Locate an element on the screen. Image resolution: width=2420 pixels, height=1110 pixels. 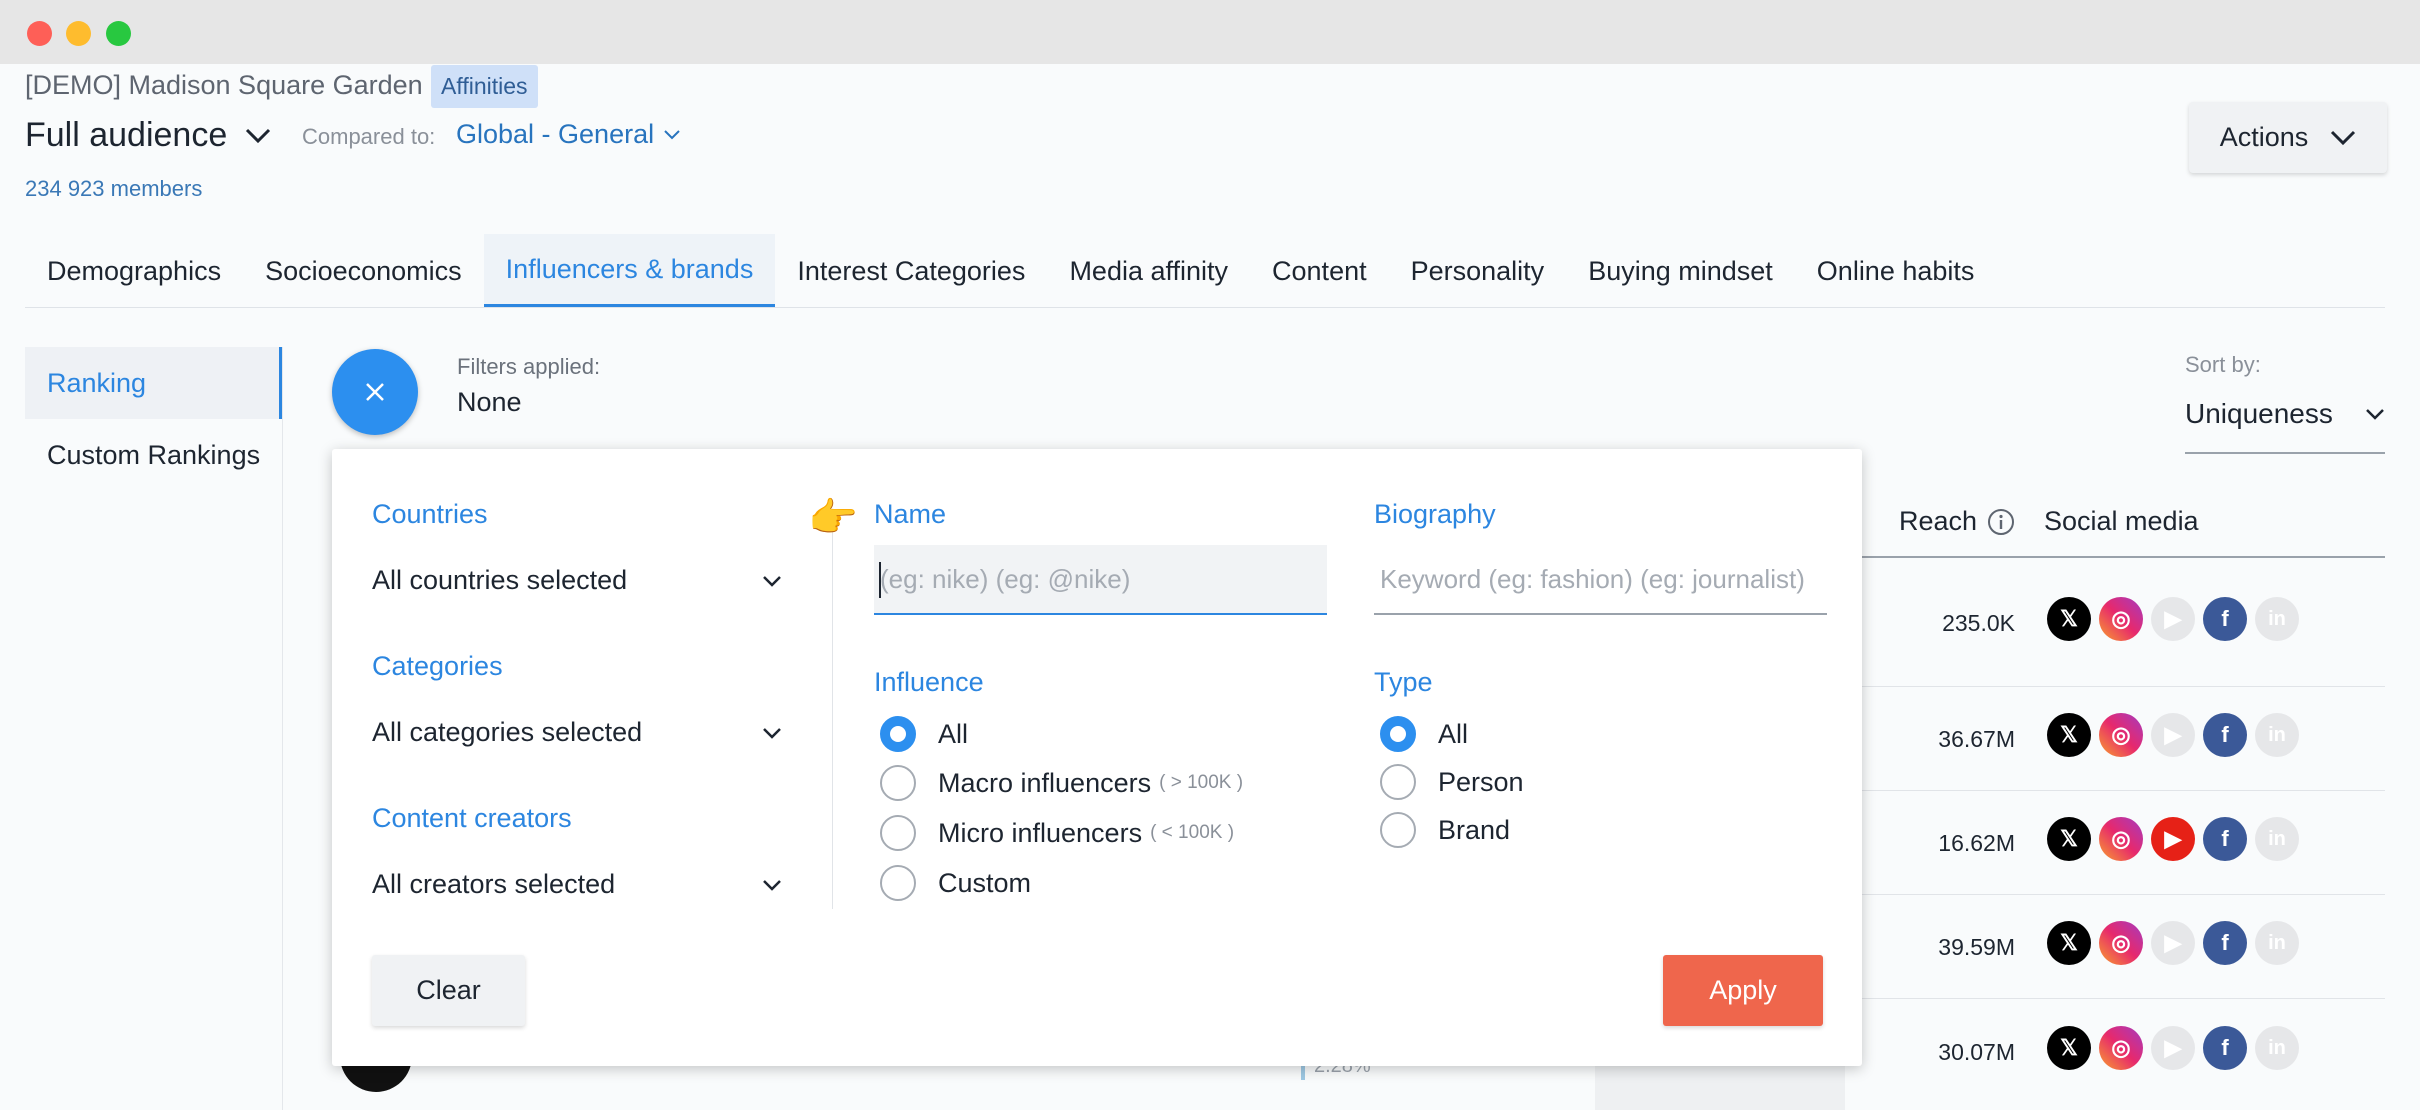
pointing-hand-icon: 👉 is located at coordinates (833, 518).